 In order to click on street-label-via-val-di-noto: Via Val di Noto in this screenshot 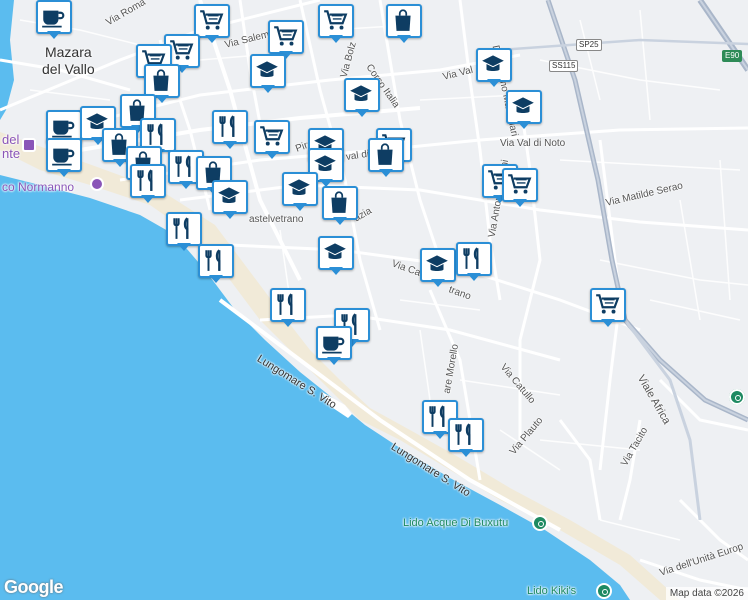, I will do `click(533, 143)`.